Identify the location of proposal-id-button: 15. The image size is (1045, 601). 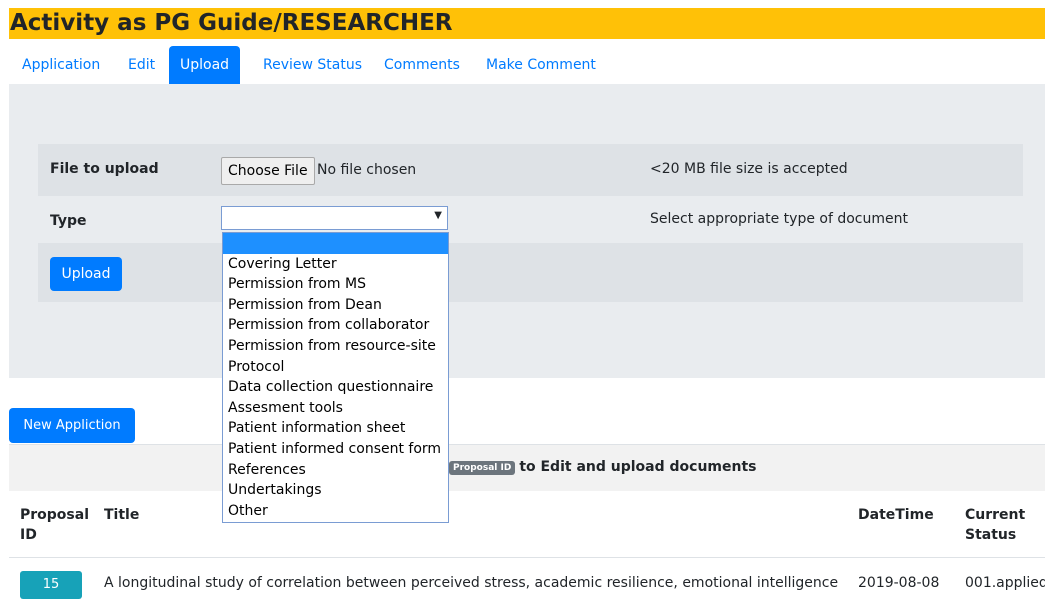
(51, 585).